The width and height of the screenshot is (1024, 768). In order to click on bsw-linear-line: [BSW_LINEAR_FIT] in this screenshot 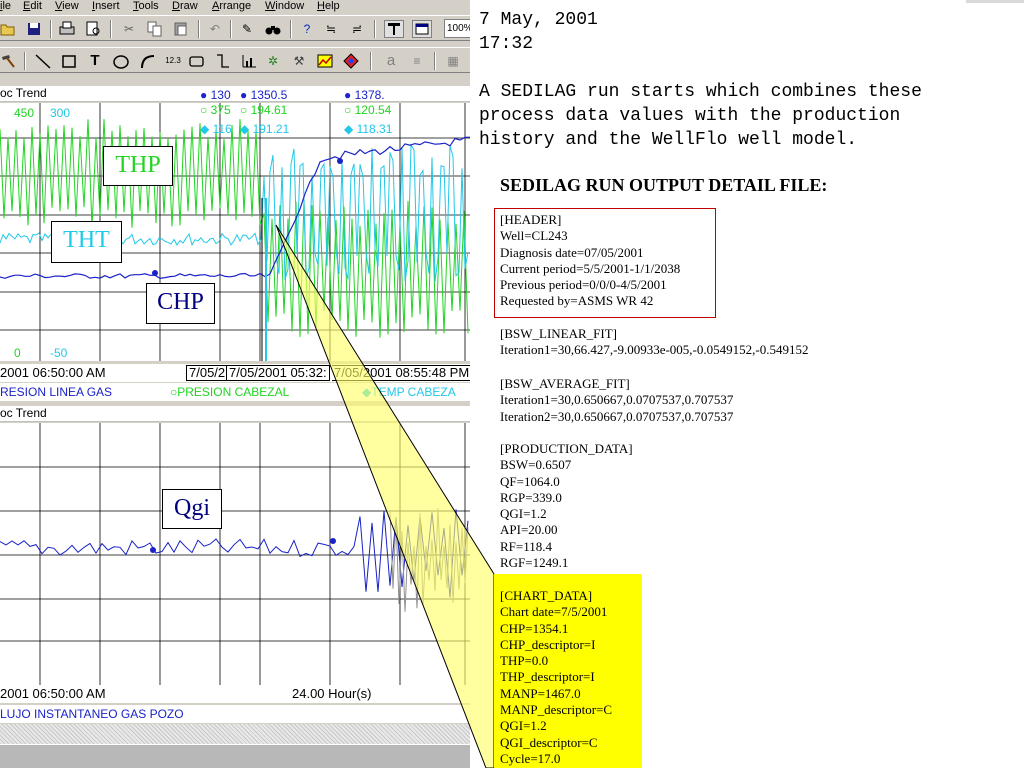, I will do `click(558, 333)`.